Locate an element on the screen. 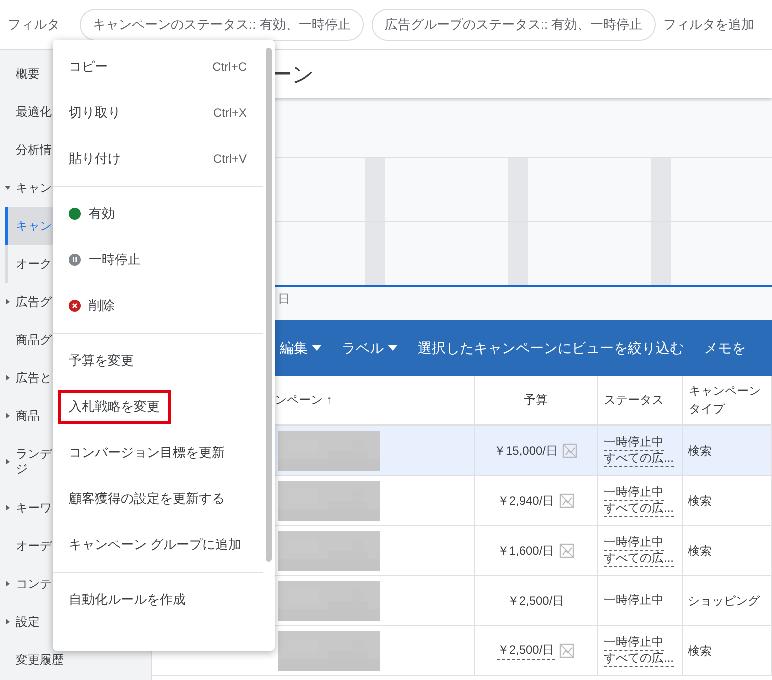 The width and height of the screenshot is (772, 680). filter-label: フィルタ is located at coordinates (34, 25).